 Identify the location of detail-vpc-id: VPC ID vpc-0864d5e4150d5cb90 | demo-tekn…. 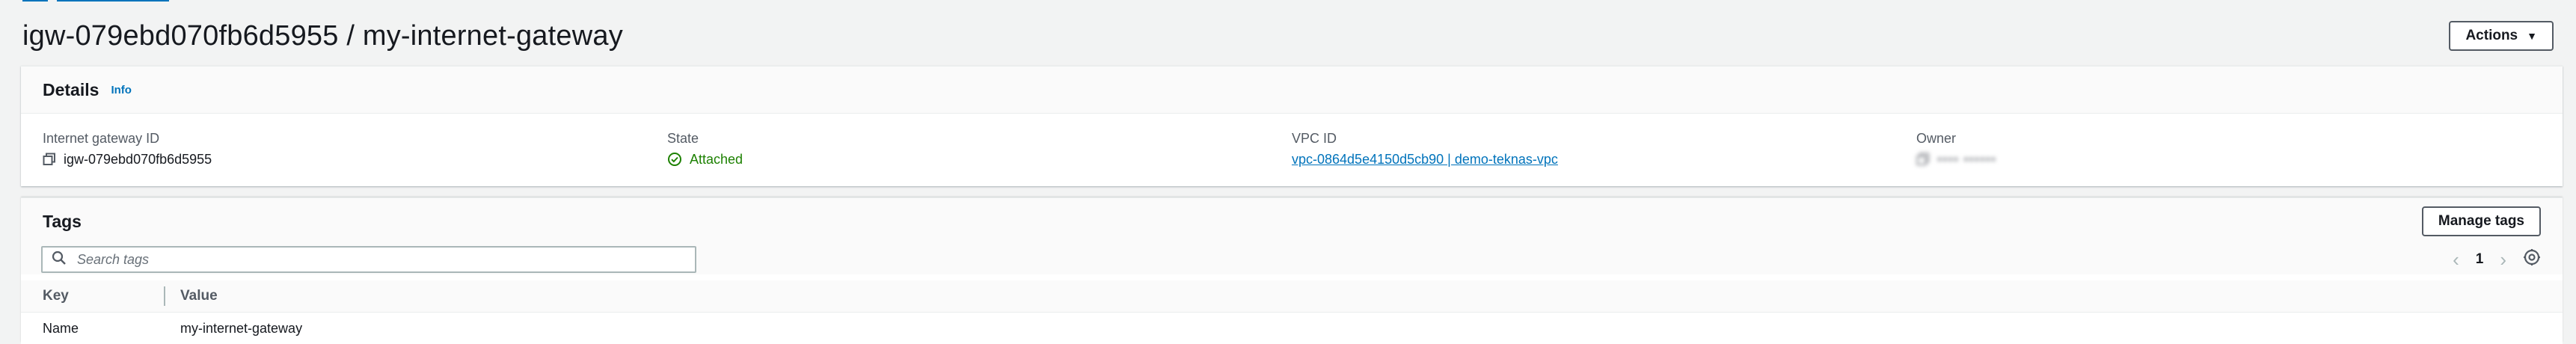
(1604, 150).